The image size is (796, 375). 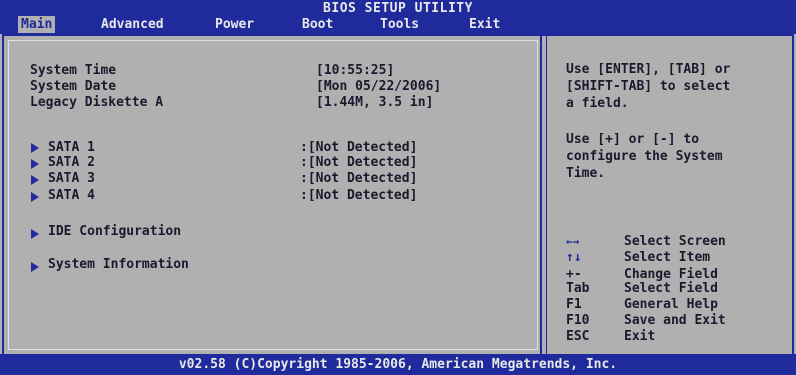 I want to click on menu-exit: Exit, so click(x=484, y=24).